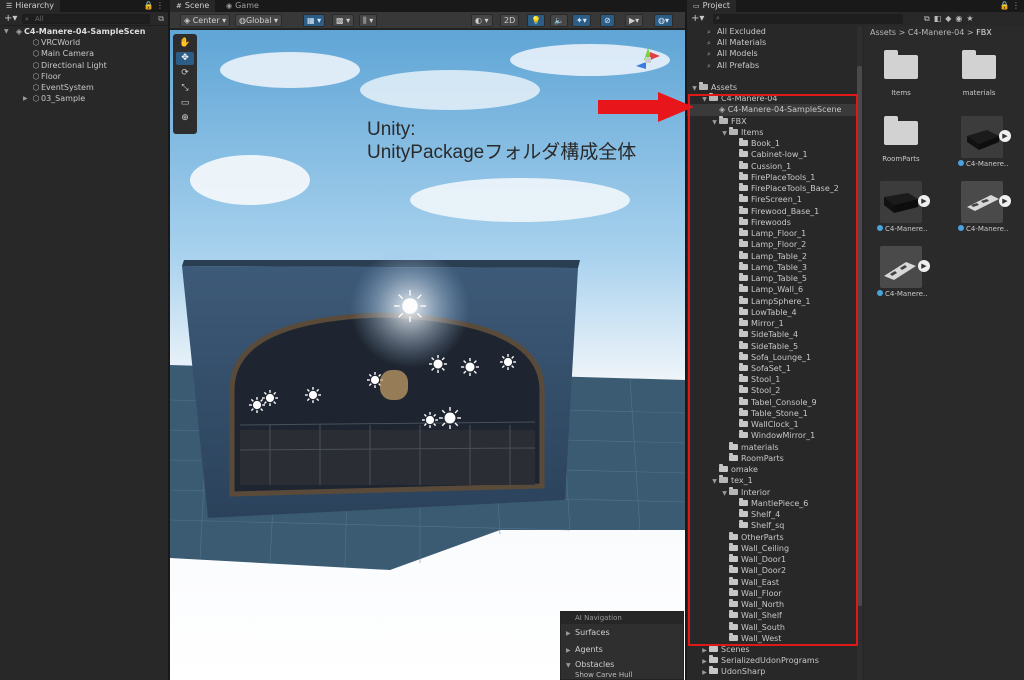  I want to click on audio-toggle-icon: 🔈, so click(559, 20).